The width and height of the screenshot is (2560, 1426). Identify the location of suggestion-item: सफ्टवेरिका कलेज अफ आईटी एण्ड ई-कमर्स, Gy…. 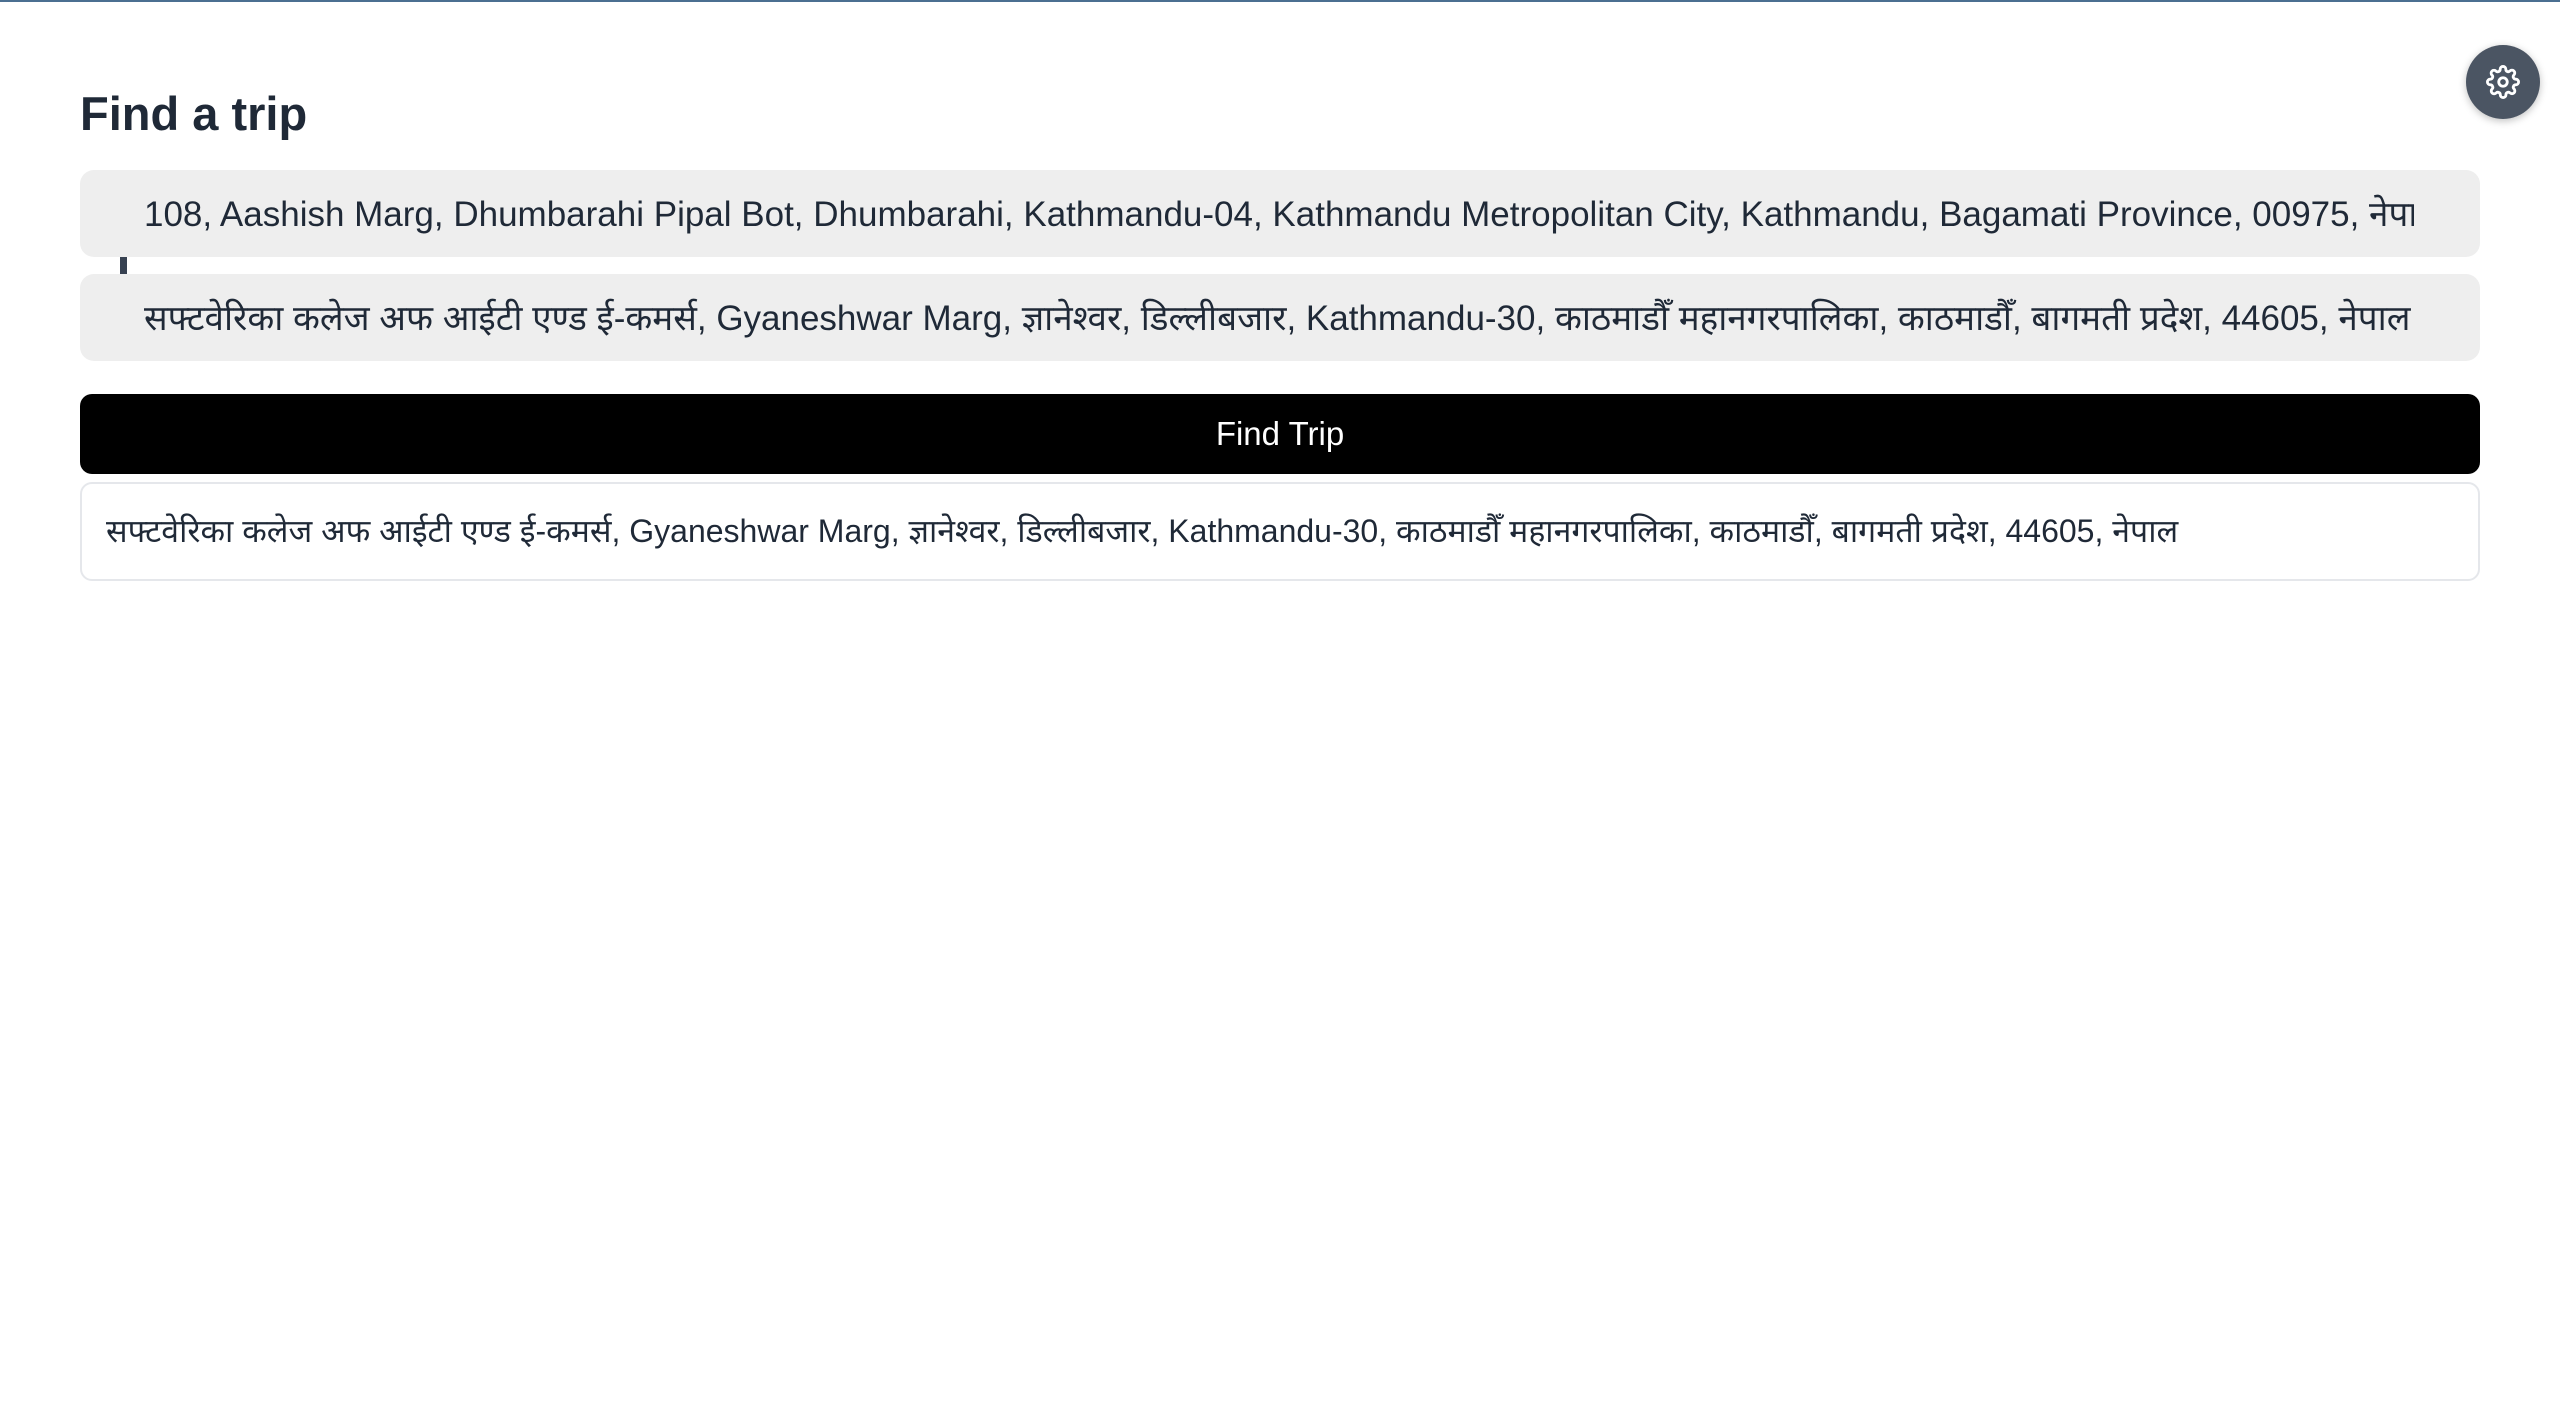
(1142, 531).